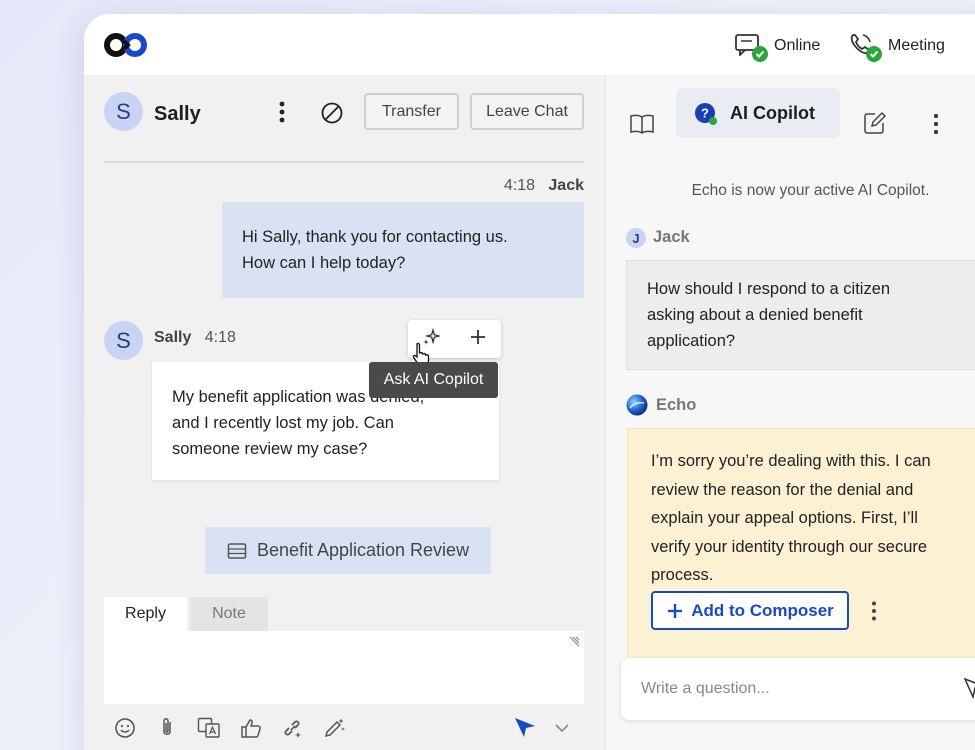  Describe the element at coordinates (865, 47) in the screenshot. I see `phone-status-icon` at that location.